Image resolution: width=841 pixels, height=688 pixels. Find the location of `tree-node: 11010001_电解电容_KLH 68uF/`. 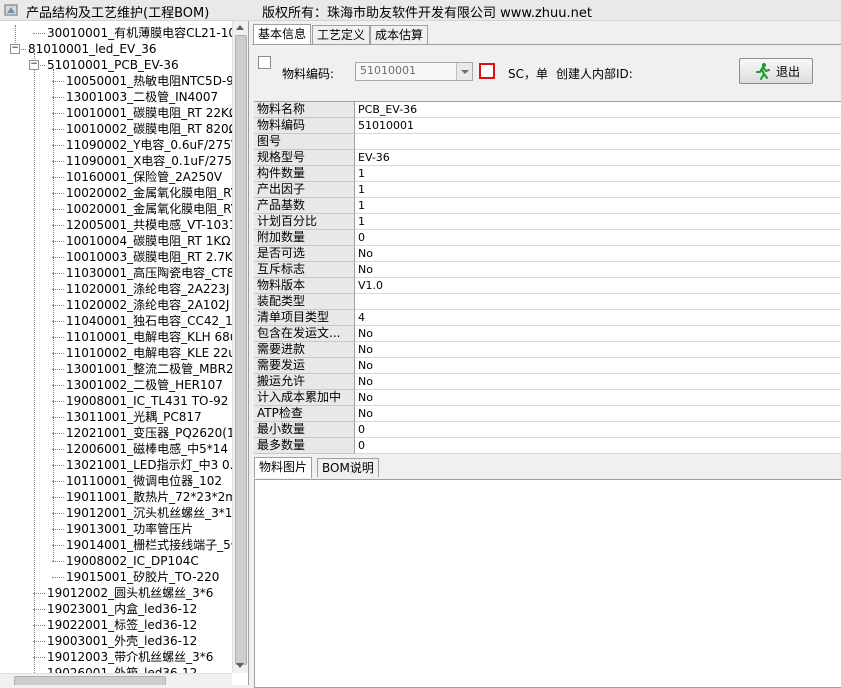

tree-node: 11010001_电解电容_KLH 68uF/ is located at coordinates (149, 337).